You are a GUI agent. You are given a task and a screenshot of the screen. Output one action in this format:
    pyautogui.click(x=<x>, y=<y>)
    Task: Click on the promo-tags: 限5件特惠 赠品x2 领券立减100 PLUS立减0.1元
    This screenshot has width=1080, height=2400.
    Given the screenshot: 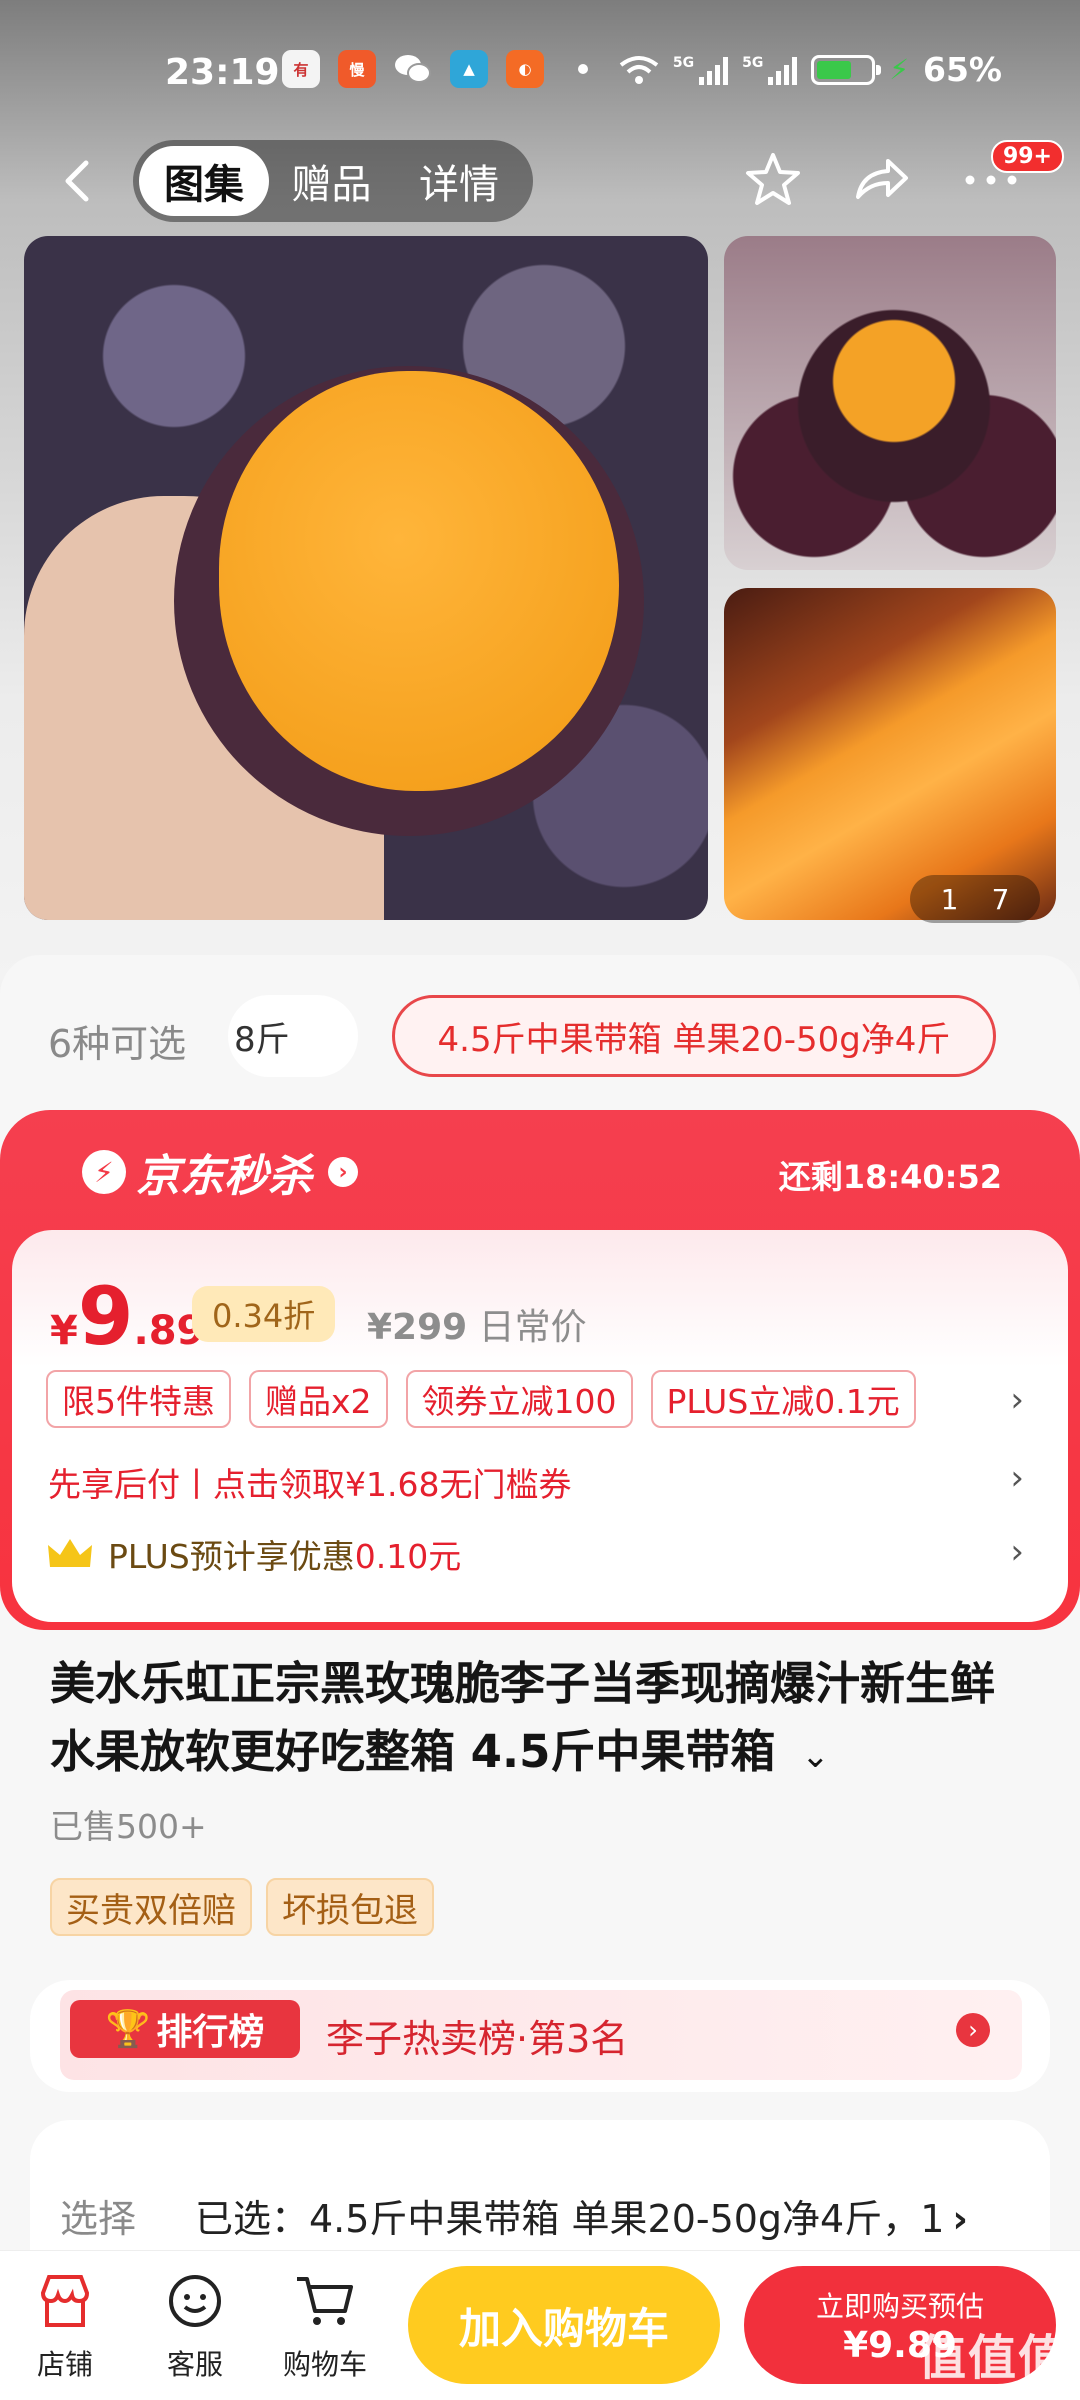 What is the action you would take?
    pyautogui.click(x=481, y=1399)
    